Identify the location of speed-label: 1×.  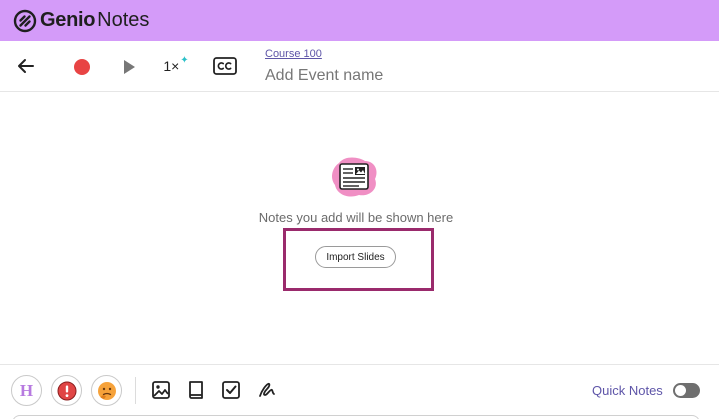
(171, 66).